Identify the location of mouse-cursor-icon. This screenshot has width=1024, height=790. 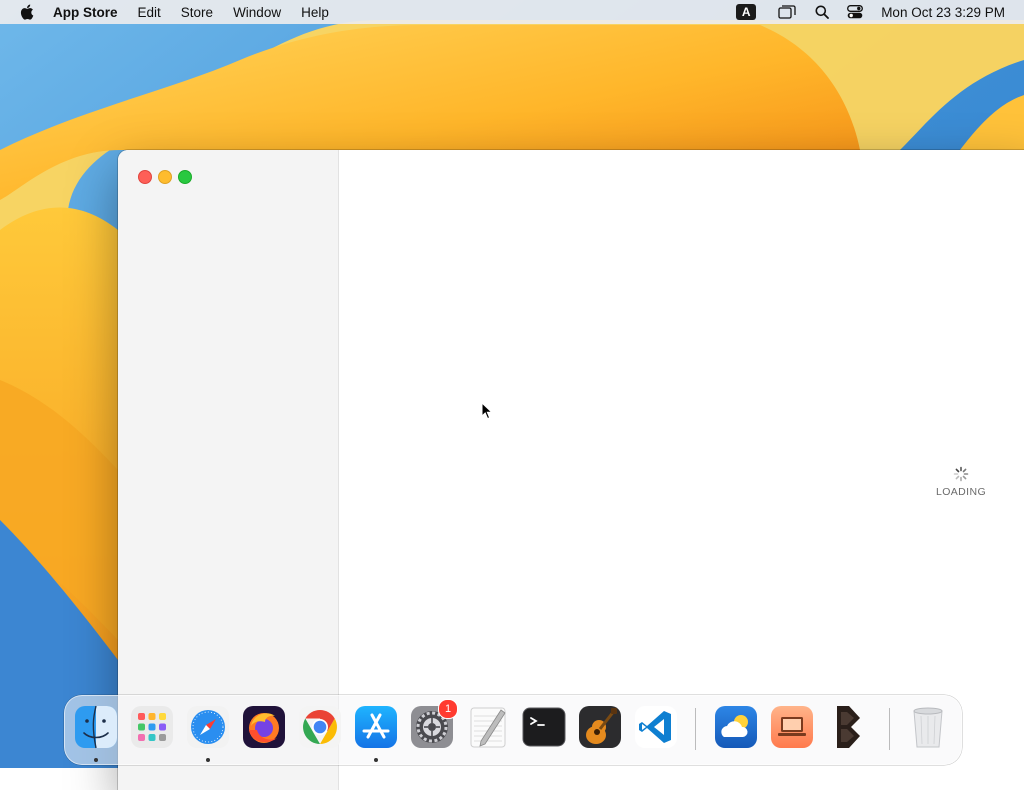
(487, 413).